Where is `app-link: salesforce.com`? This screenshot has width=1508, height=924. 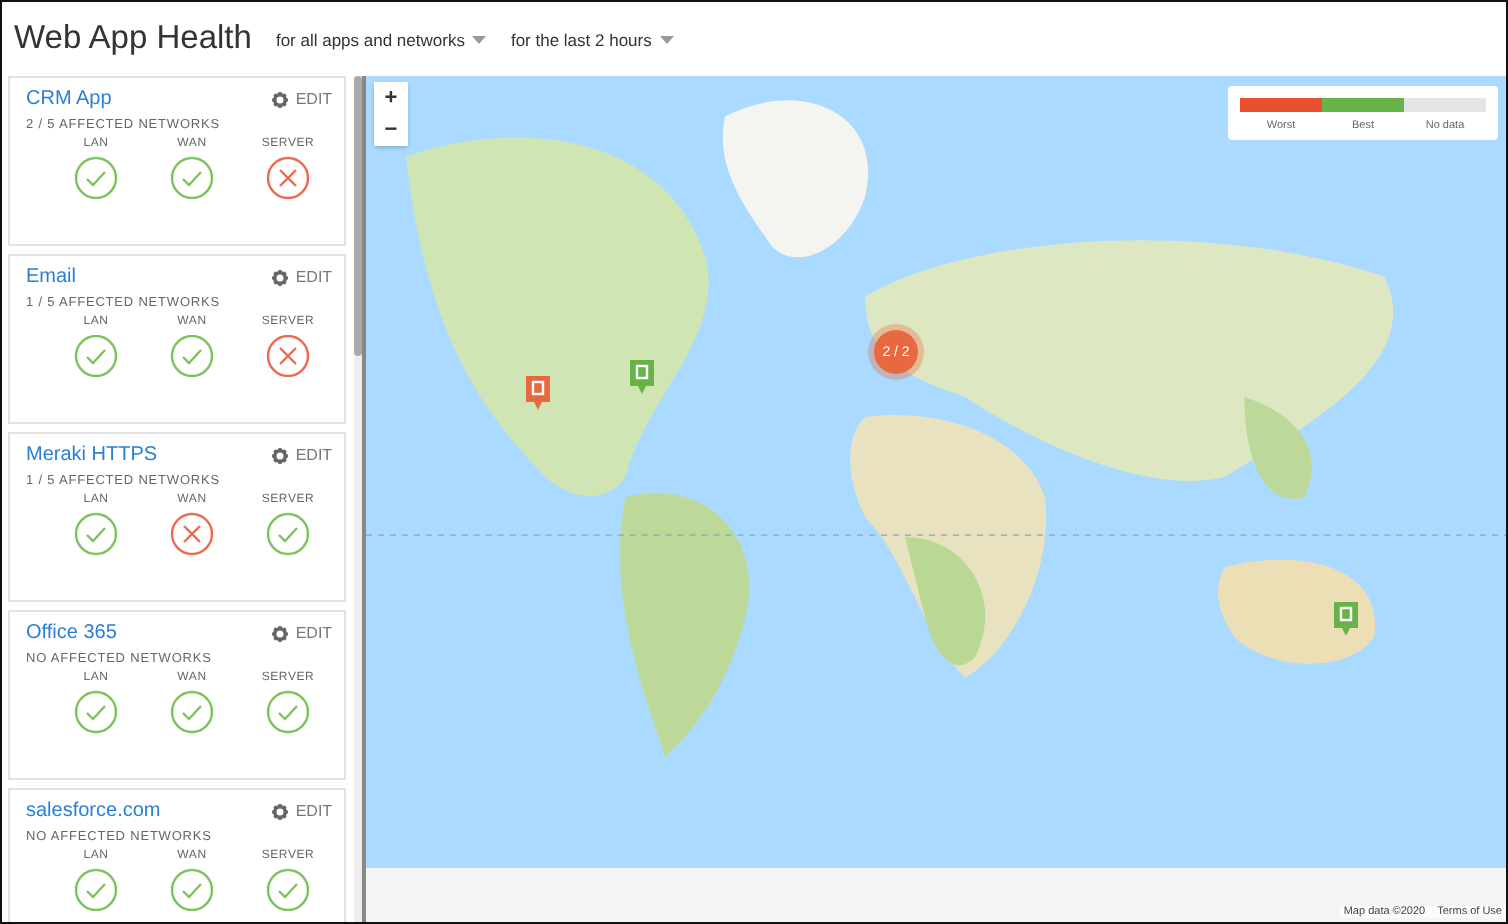 app-link: salesforce.com is located at coordinates (93, 811).